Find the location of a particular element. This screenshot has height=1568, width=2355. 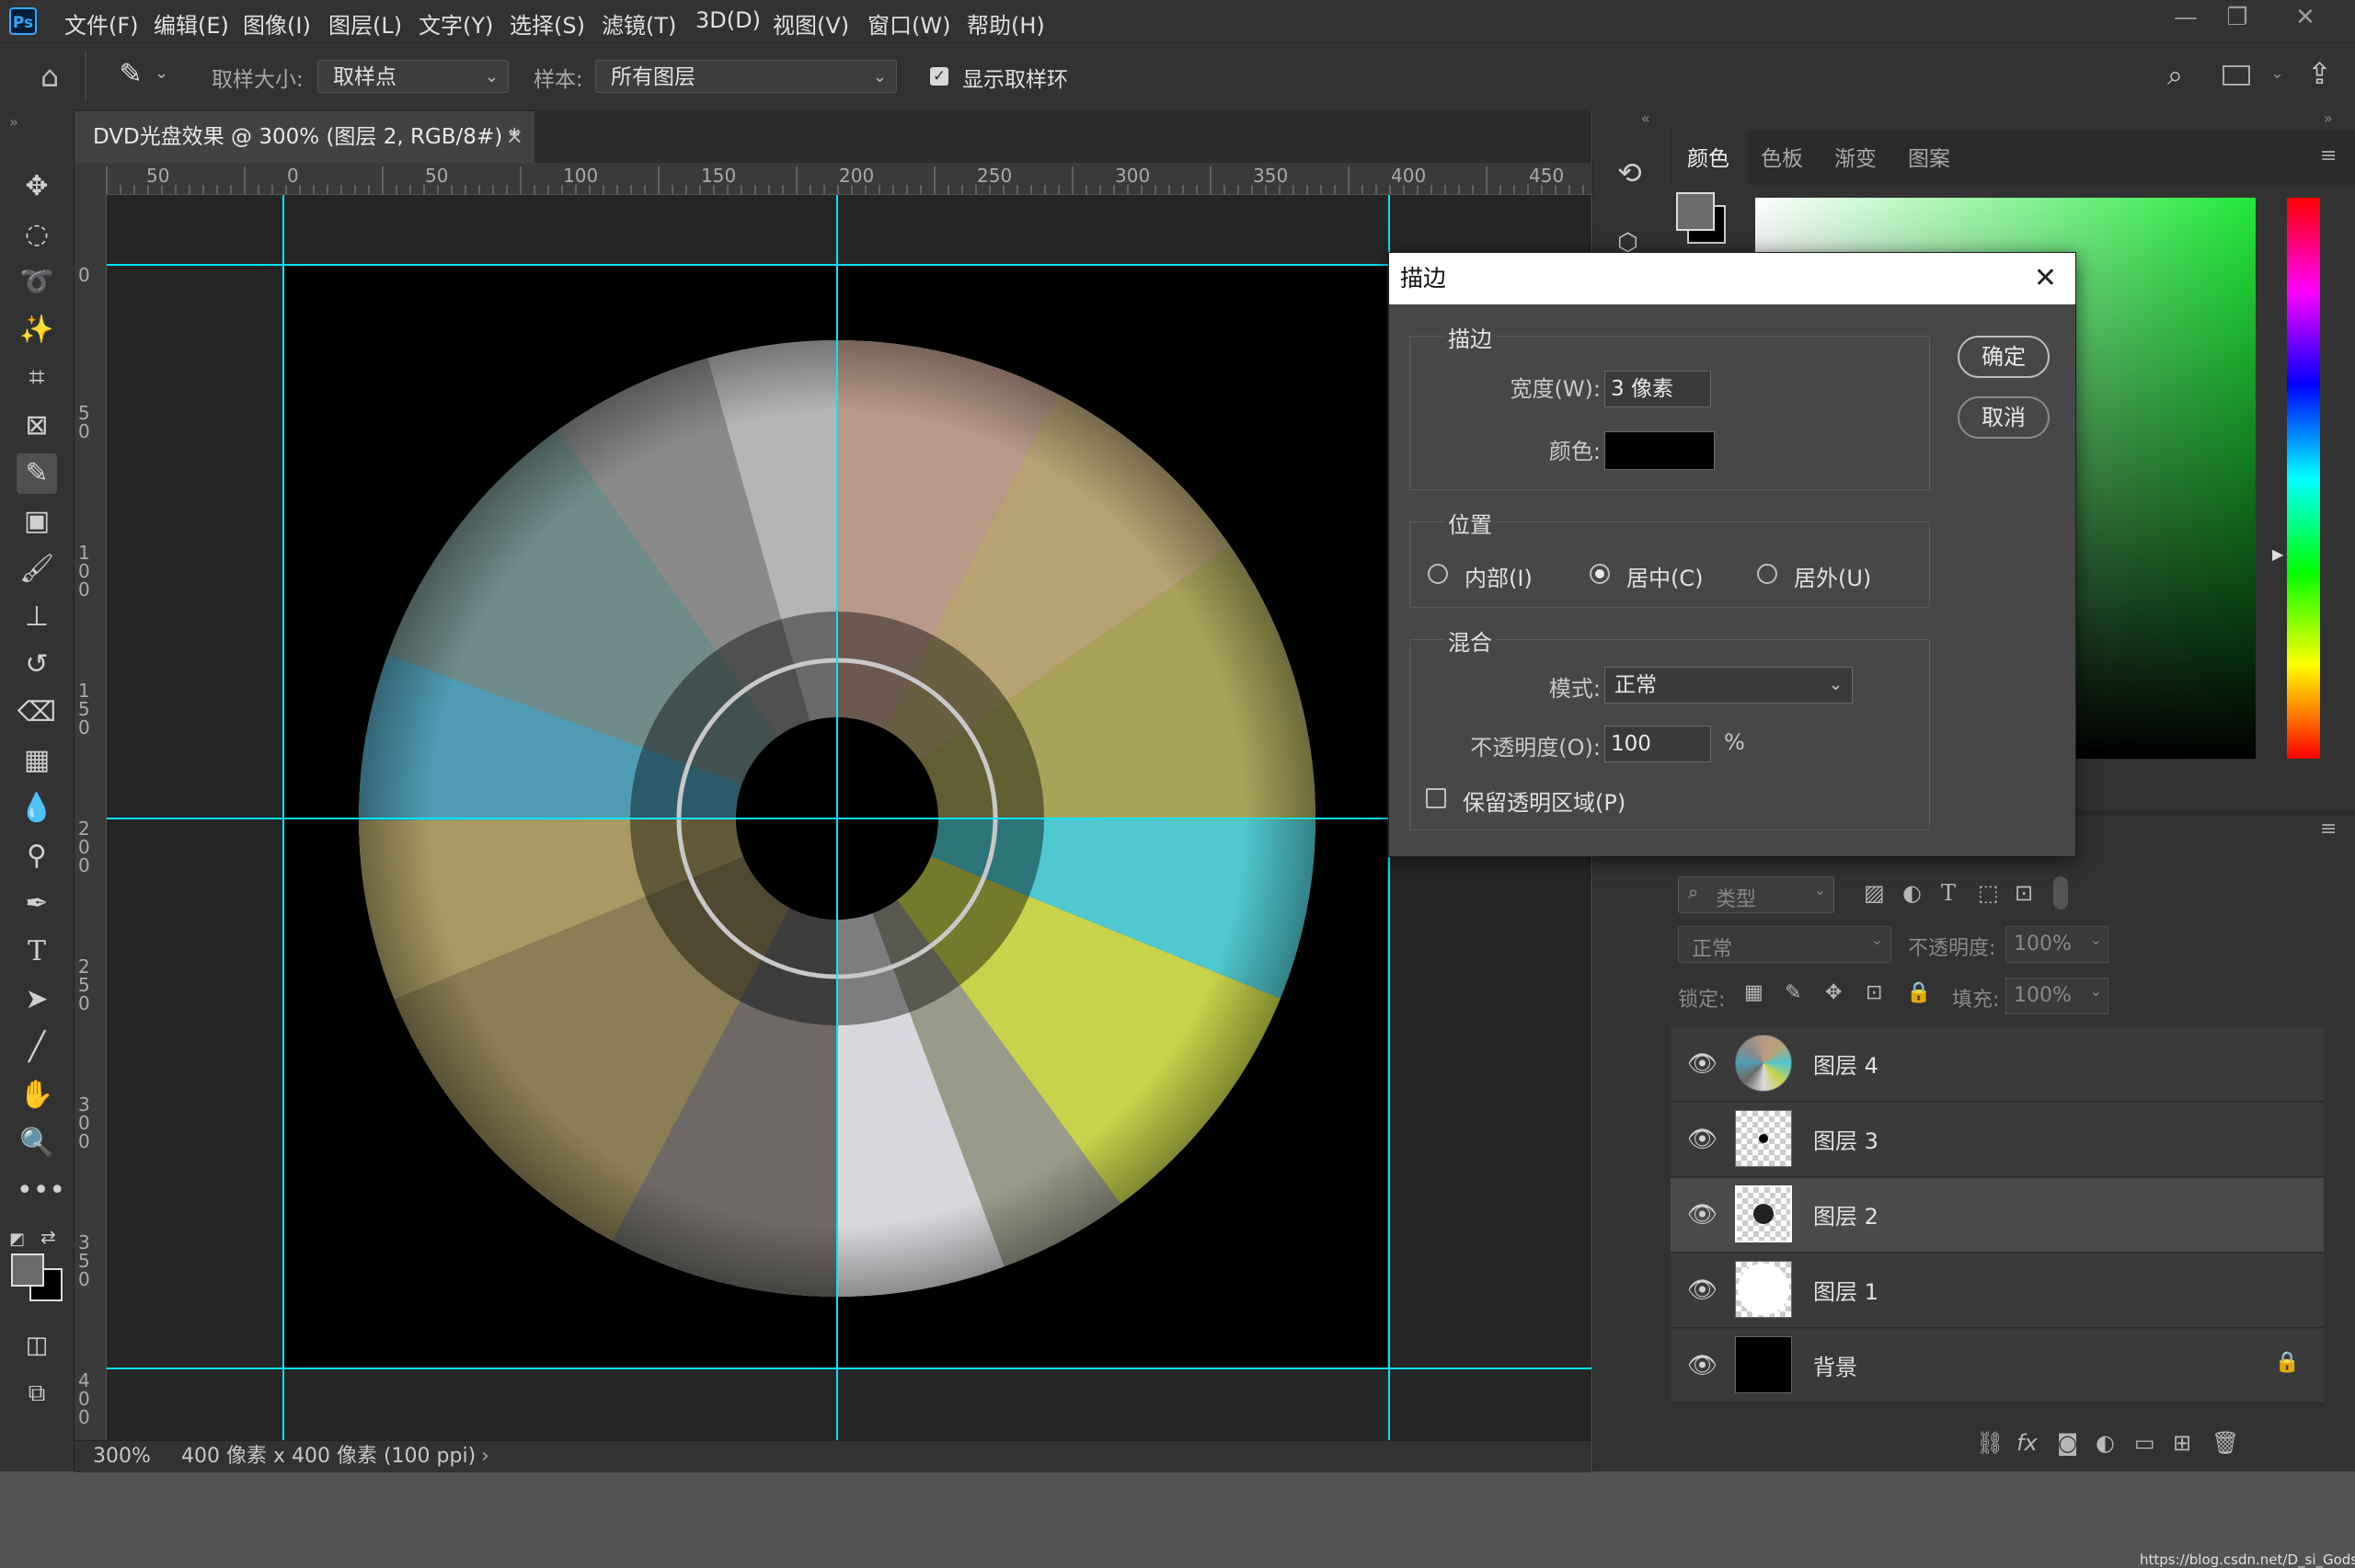

menu-3d: 3D(D) is located at coordinates (728, 20).